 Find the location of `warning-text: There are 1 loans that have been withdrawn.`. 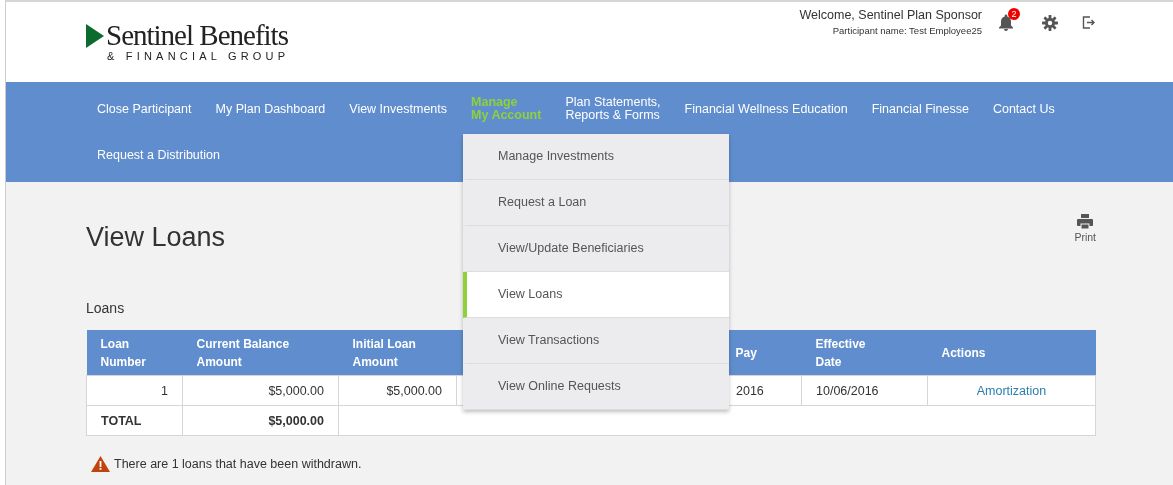

warning-text: There are 1 loans that have been withdrawn. is located at coordinates (238, 464).